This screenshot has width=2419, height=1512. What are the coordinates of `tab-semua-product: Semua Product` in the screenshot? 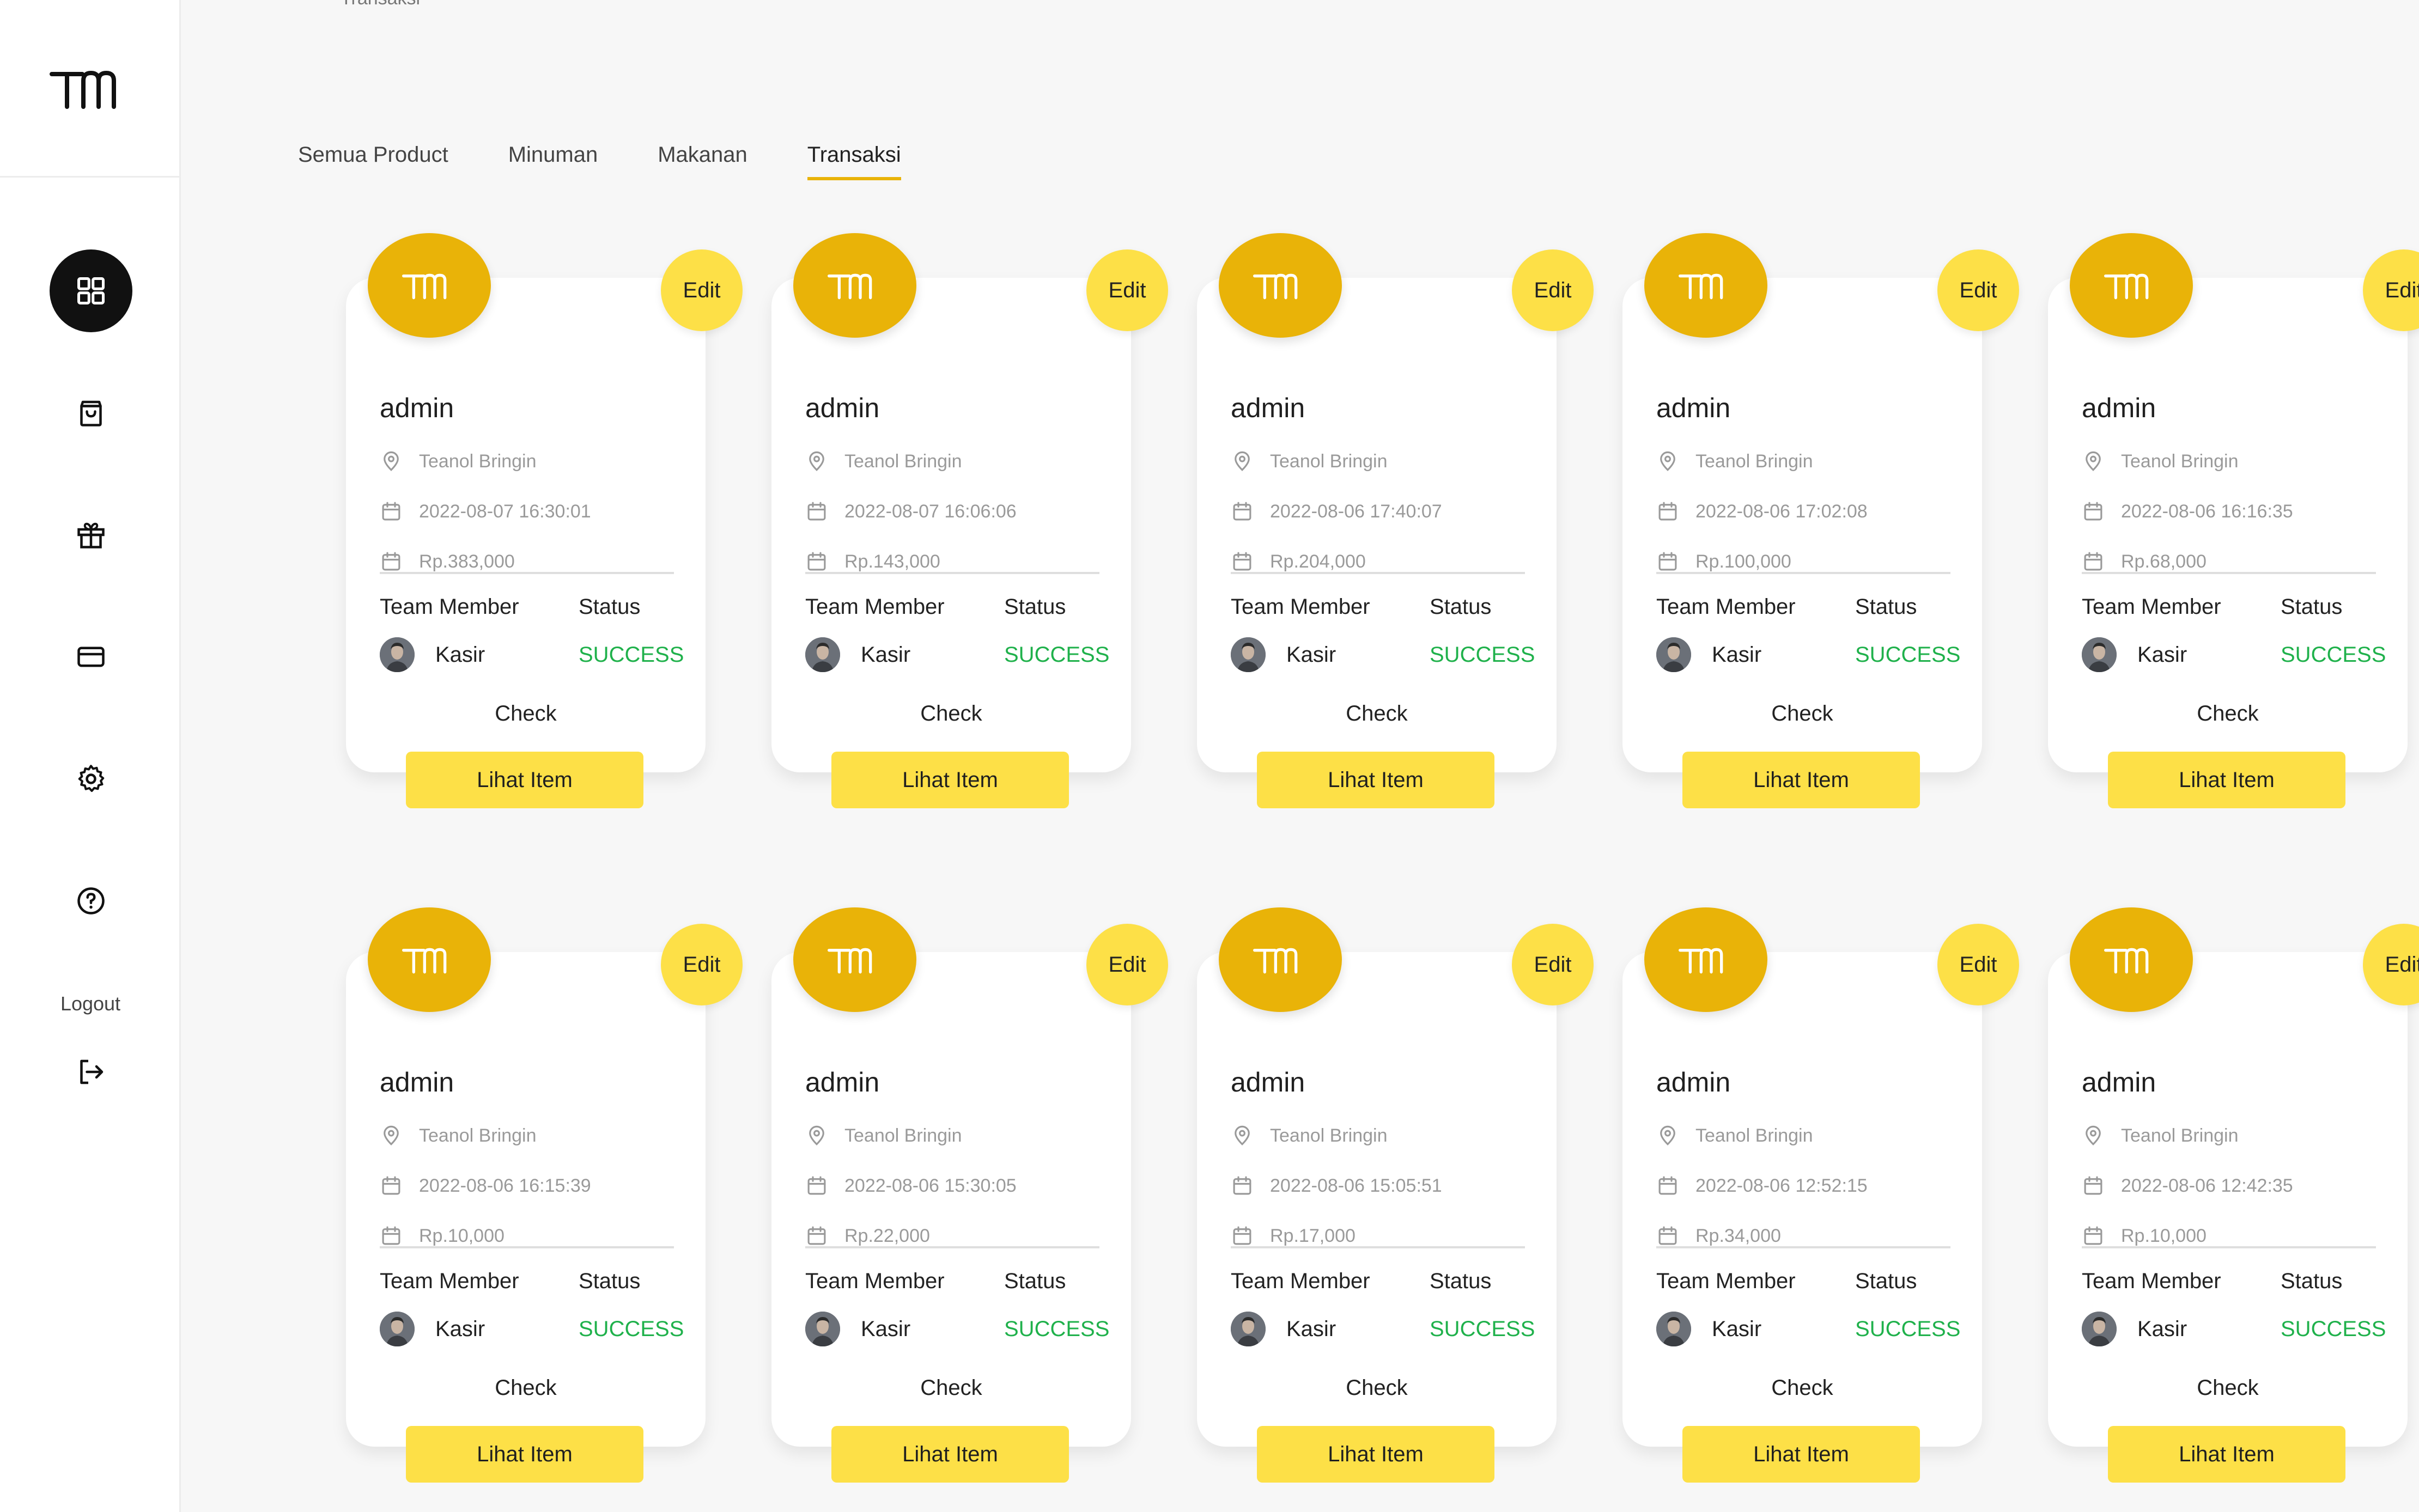 It's located at (373, 161).